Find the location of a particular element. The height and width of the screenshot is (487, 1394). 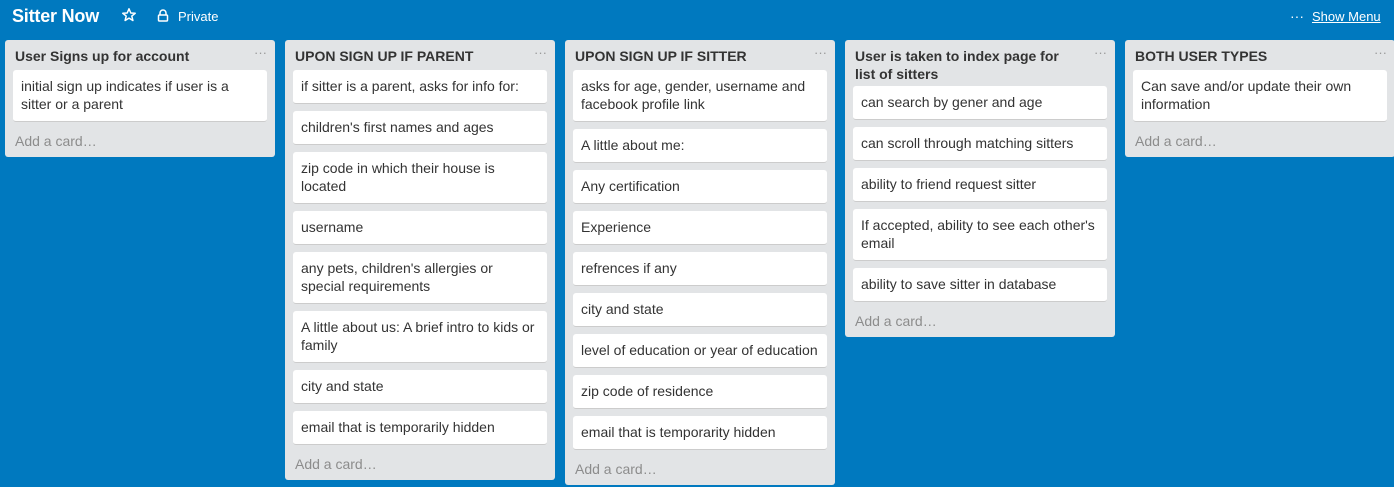

lock-icon is located at coordinates (163, 15).